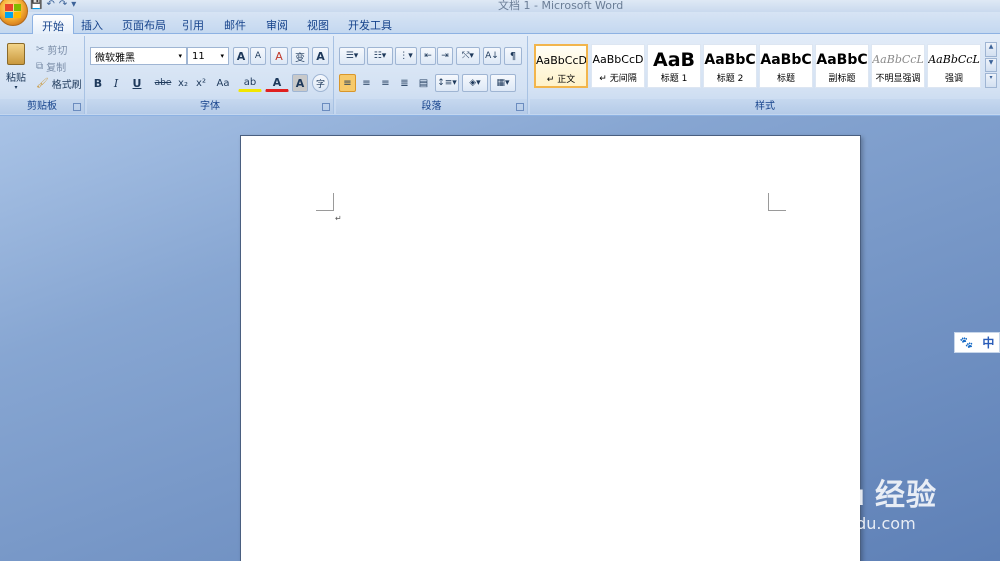 The height and width of the screenshot is (561, 1000). Describe the element at coordinates (59, 83) in the screenshot. I see `format-painter-button: 🖌 格式刷` at that location.